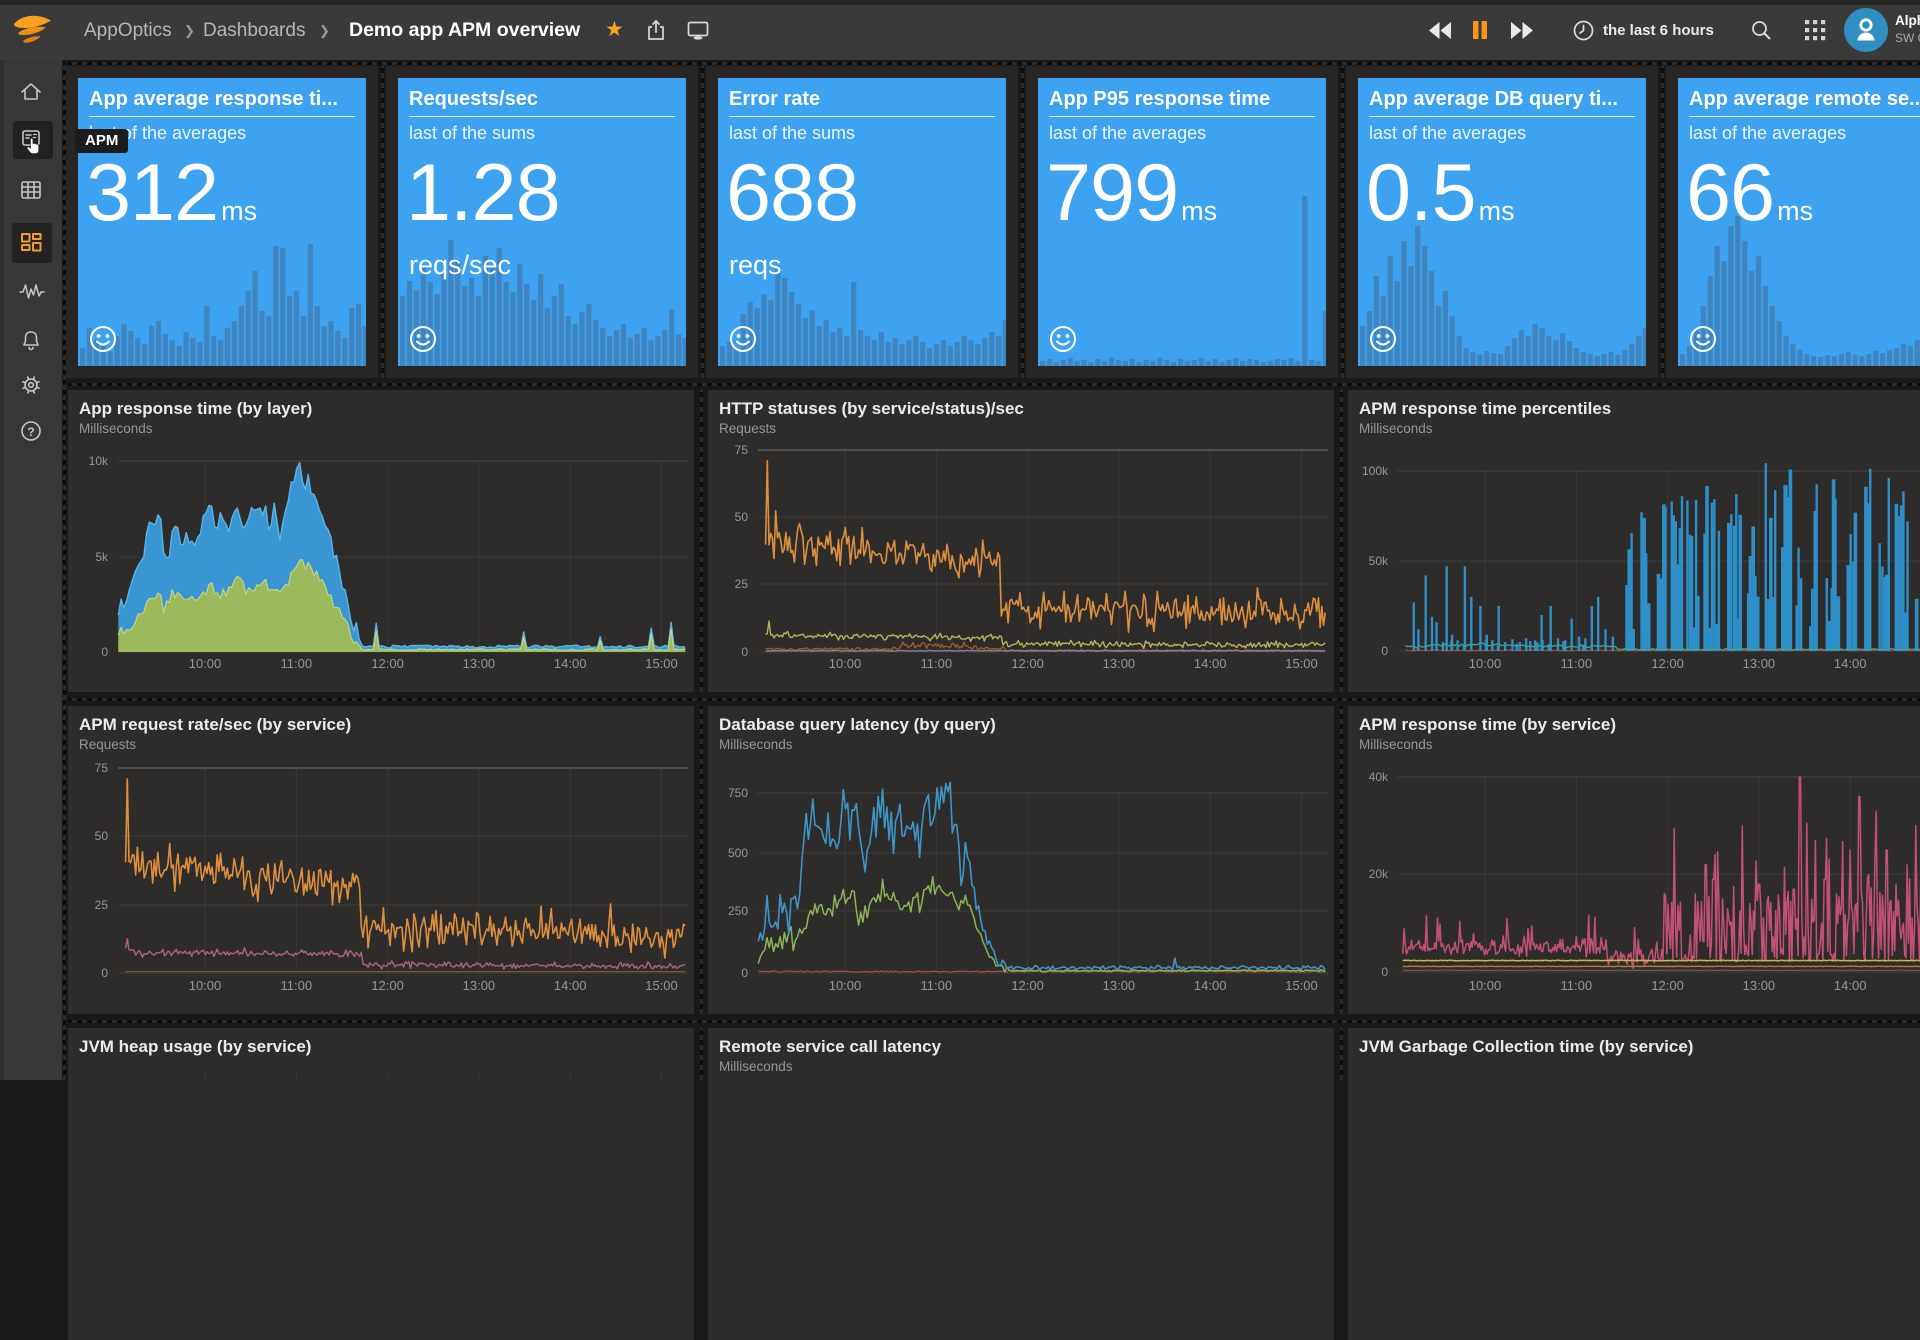 Image resolution: width=1920 pixels, height=1340 pixels. What do you see at coordinates (1379, 777) in the screenshot?
I see `svg-text: 40k` at bounding box center [1379, 777].